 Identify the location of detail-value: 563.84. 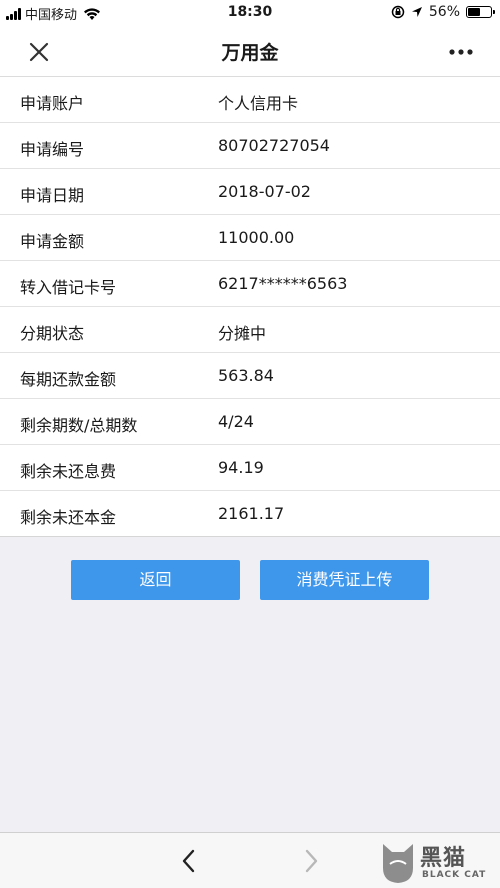
(246, 375).